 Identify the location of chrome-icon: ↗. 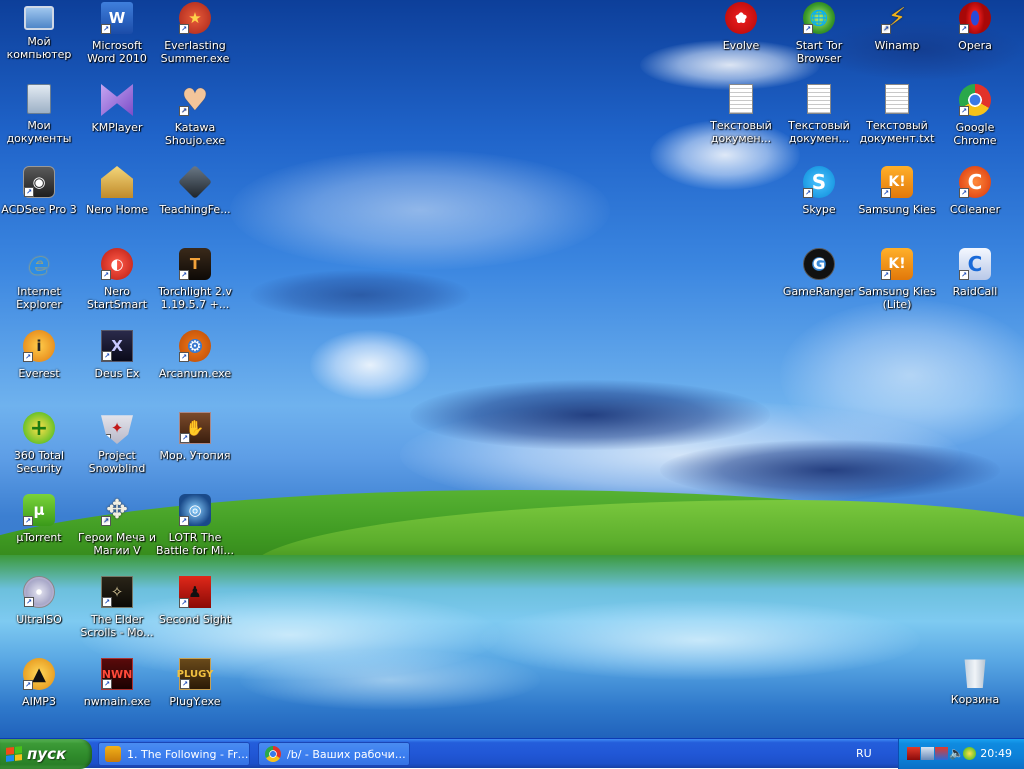
(975, 100).